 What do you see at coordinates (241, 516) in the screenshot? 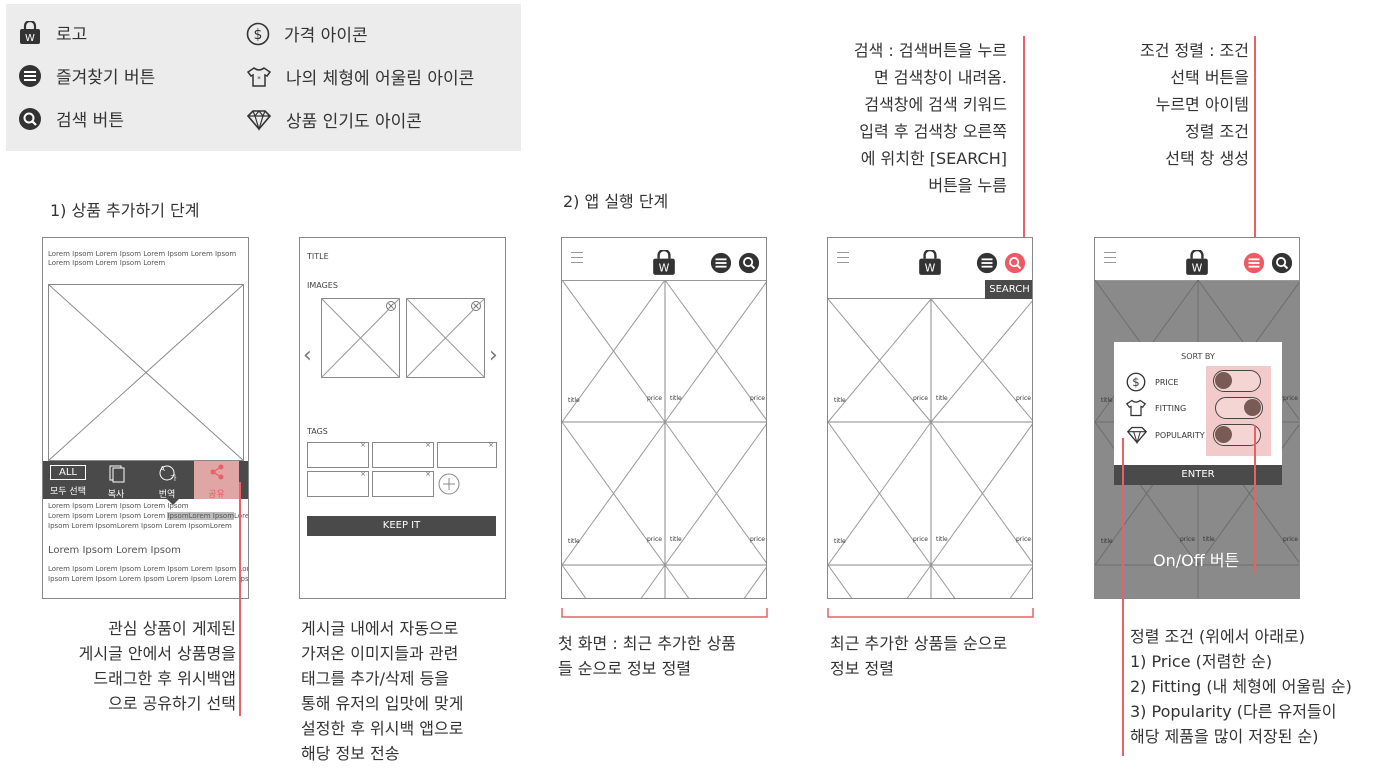
I see `body-line2-end: Lorem` at bounding box center [241, 516].